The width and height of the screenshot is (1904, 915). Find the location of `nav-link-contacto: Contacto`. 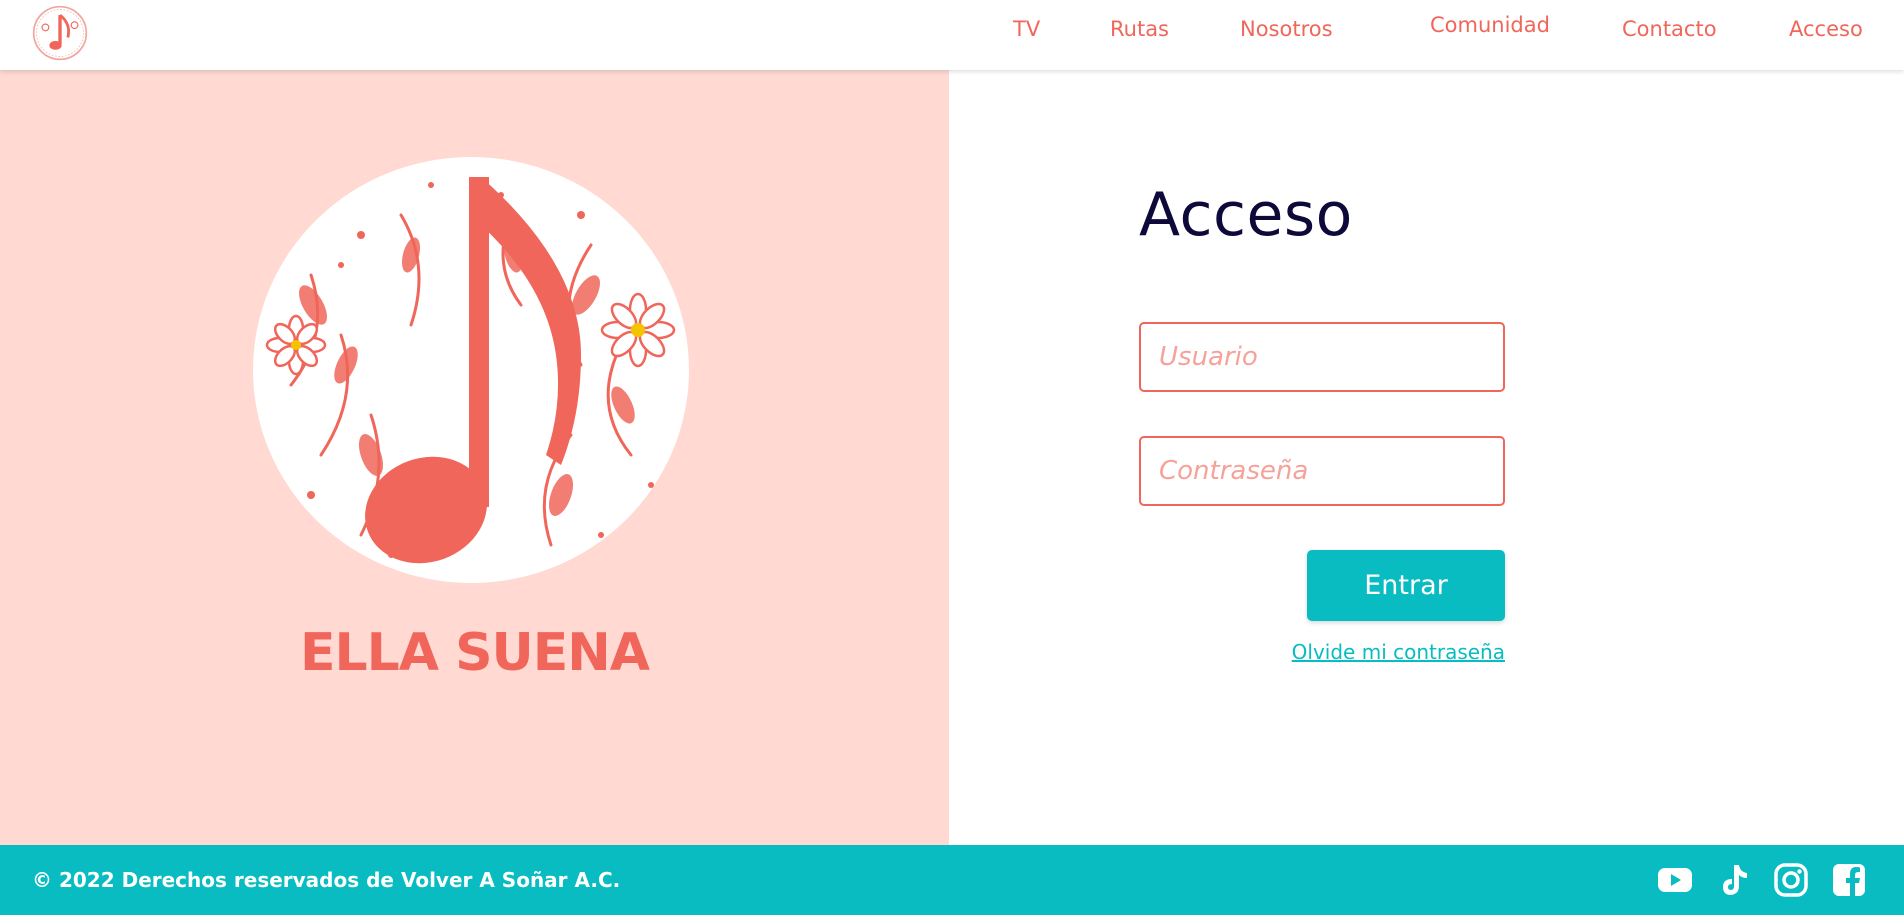

nav-link-contacto: Contacto is located at coordinates (1669, 29).